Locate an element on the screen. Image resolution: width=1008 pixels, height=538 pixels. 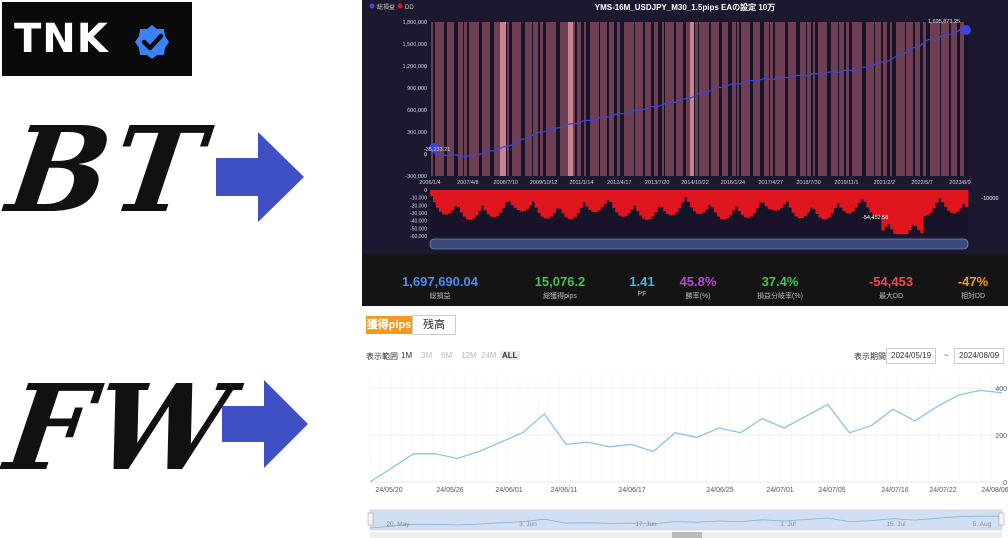
fw-xtick: 24/06/17 is located at coordinates (631, 490).